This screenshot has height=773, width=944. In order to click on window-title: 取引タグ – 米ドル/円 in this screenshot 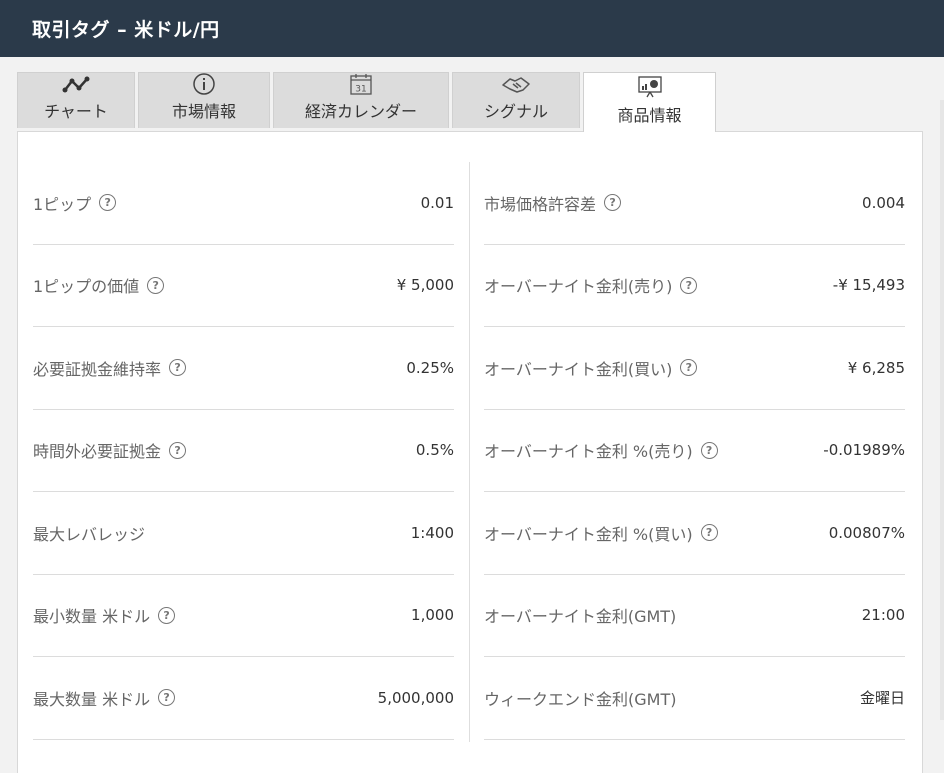, I will do `click(126, 30)`.